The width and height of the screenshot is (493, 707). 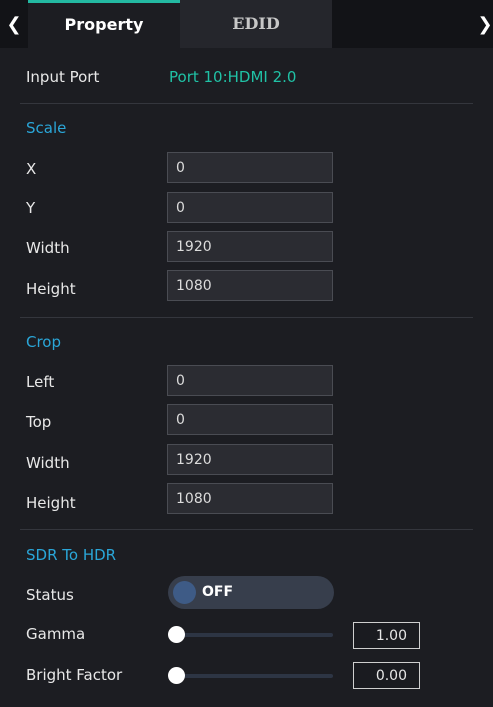 I want to click on scale-width-field, so click(x=250, y=246).